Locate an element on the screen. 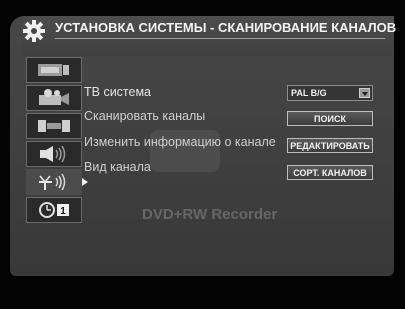  sidebar-item-video is located at coordinates (54, 70).